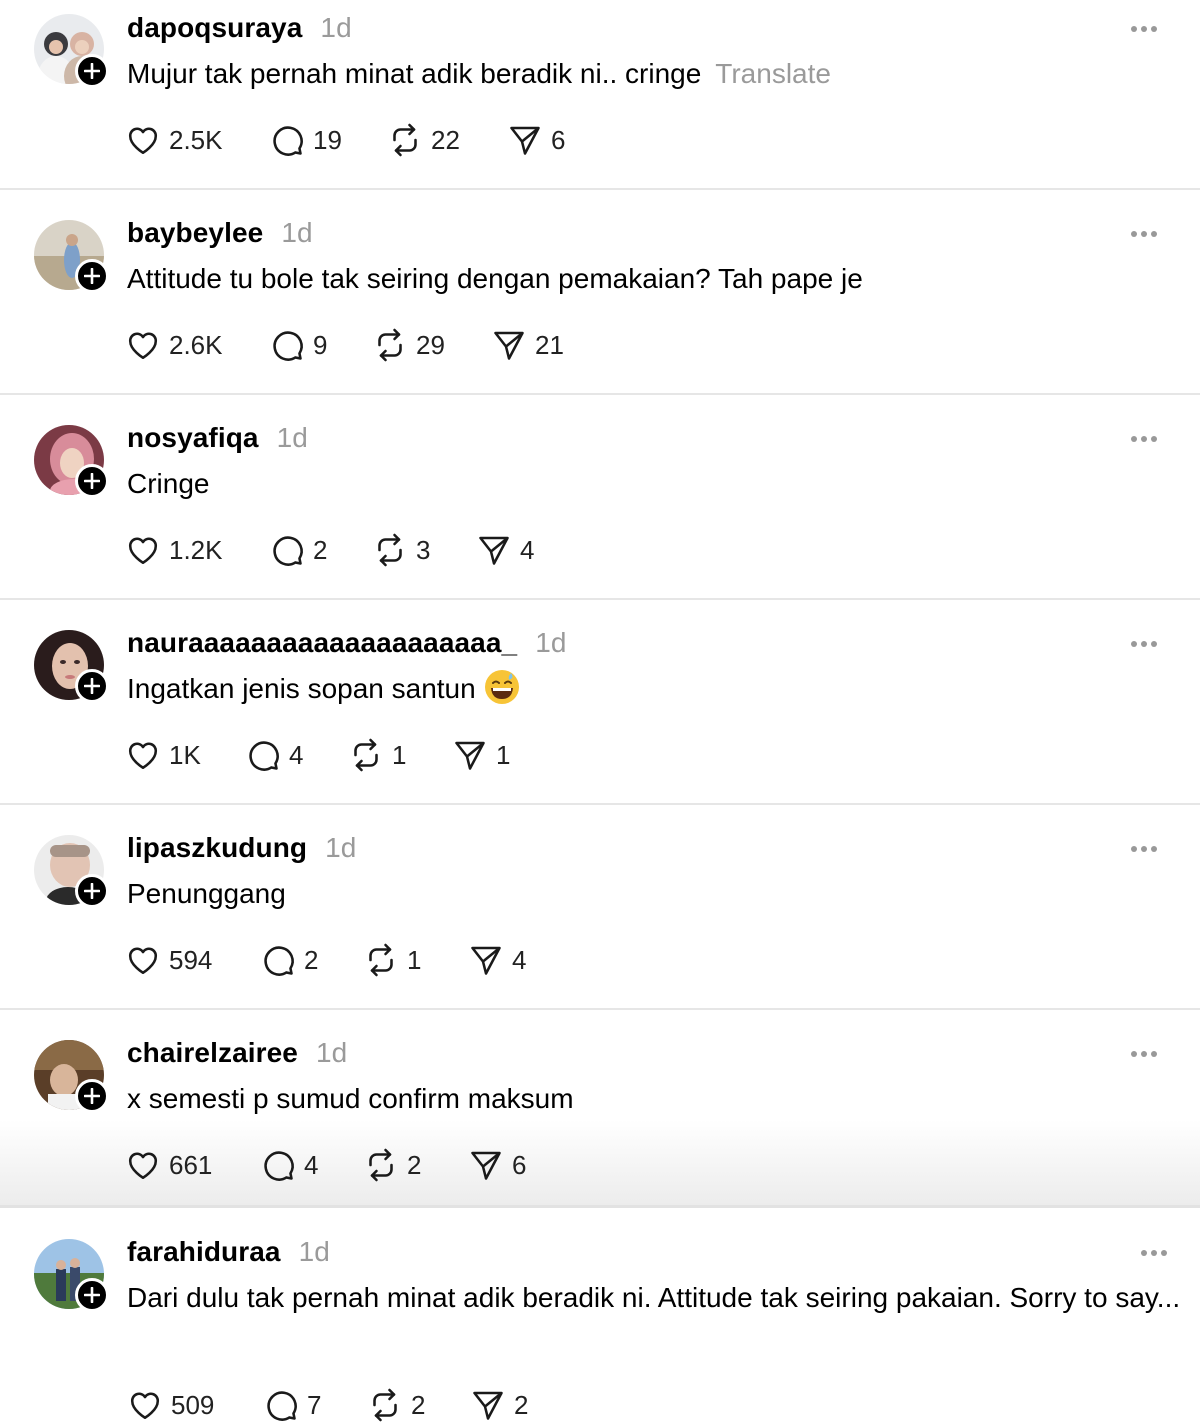 This screenshot has height=1424, width=1200. I want to click on share-button: 1, so click(481, 755).